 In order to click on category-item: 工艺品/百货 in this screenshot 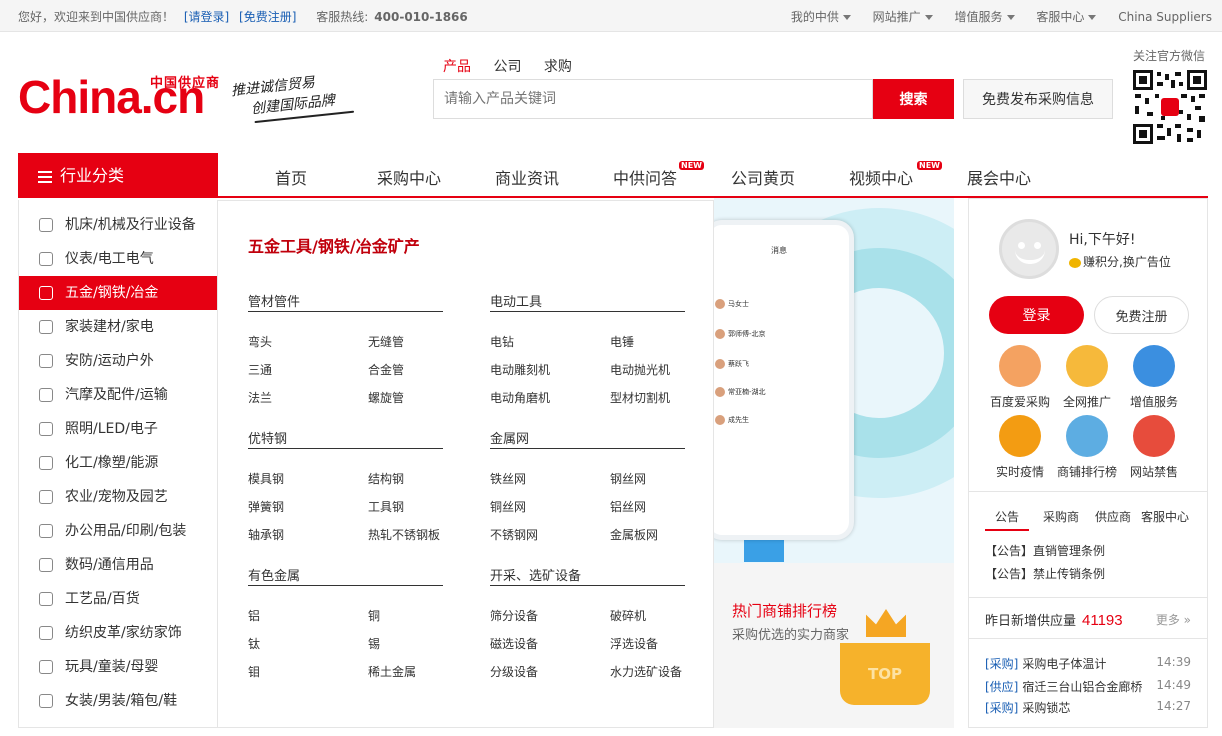, I will do `click(118, 599)`.